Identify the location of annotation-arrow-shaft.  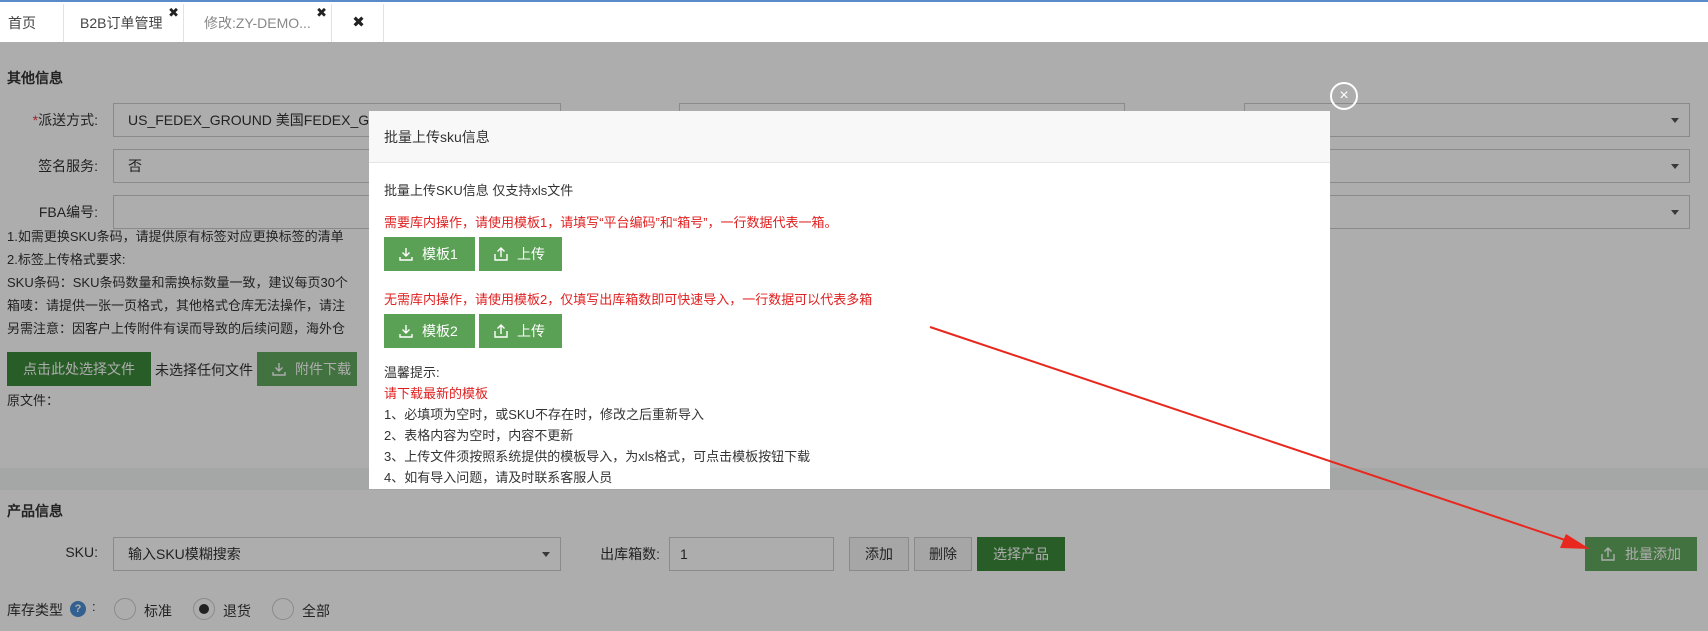
(1247, 433).